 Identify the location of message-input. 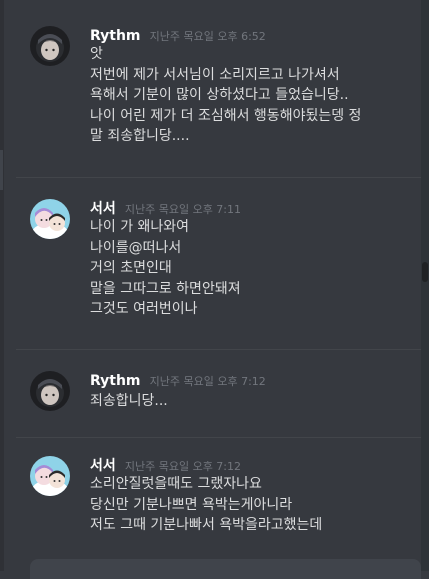
(225, 569).